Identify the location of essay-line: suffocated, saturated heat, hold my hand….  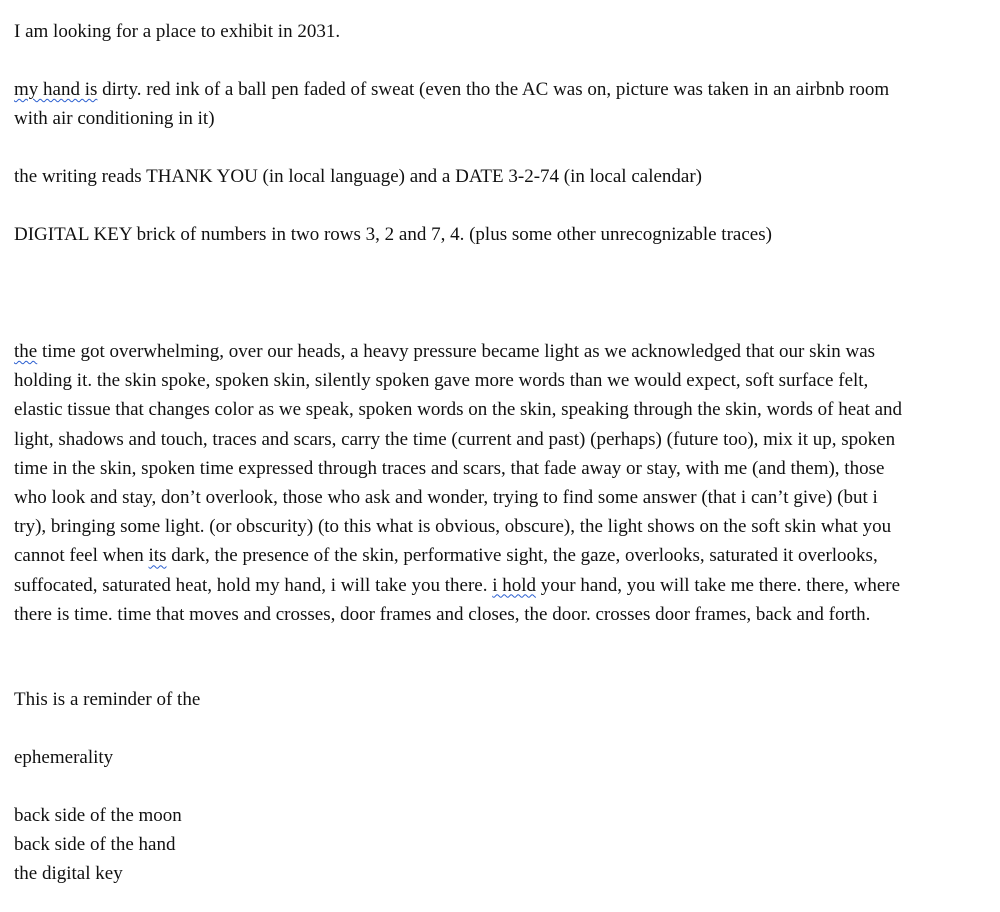
(506, 585).